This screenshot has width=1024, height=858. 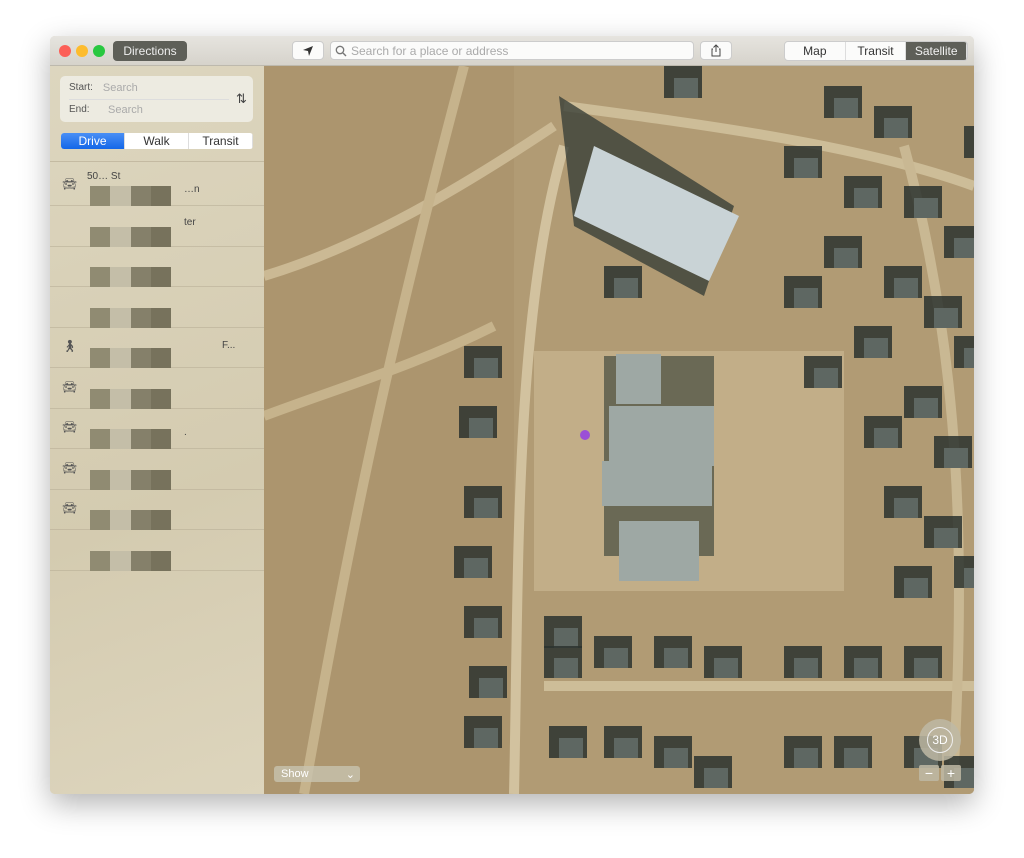 I want to click on location-pin, so click(x=585, y=435).